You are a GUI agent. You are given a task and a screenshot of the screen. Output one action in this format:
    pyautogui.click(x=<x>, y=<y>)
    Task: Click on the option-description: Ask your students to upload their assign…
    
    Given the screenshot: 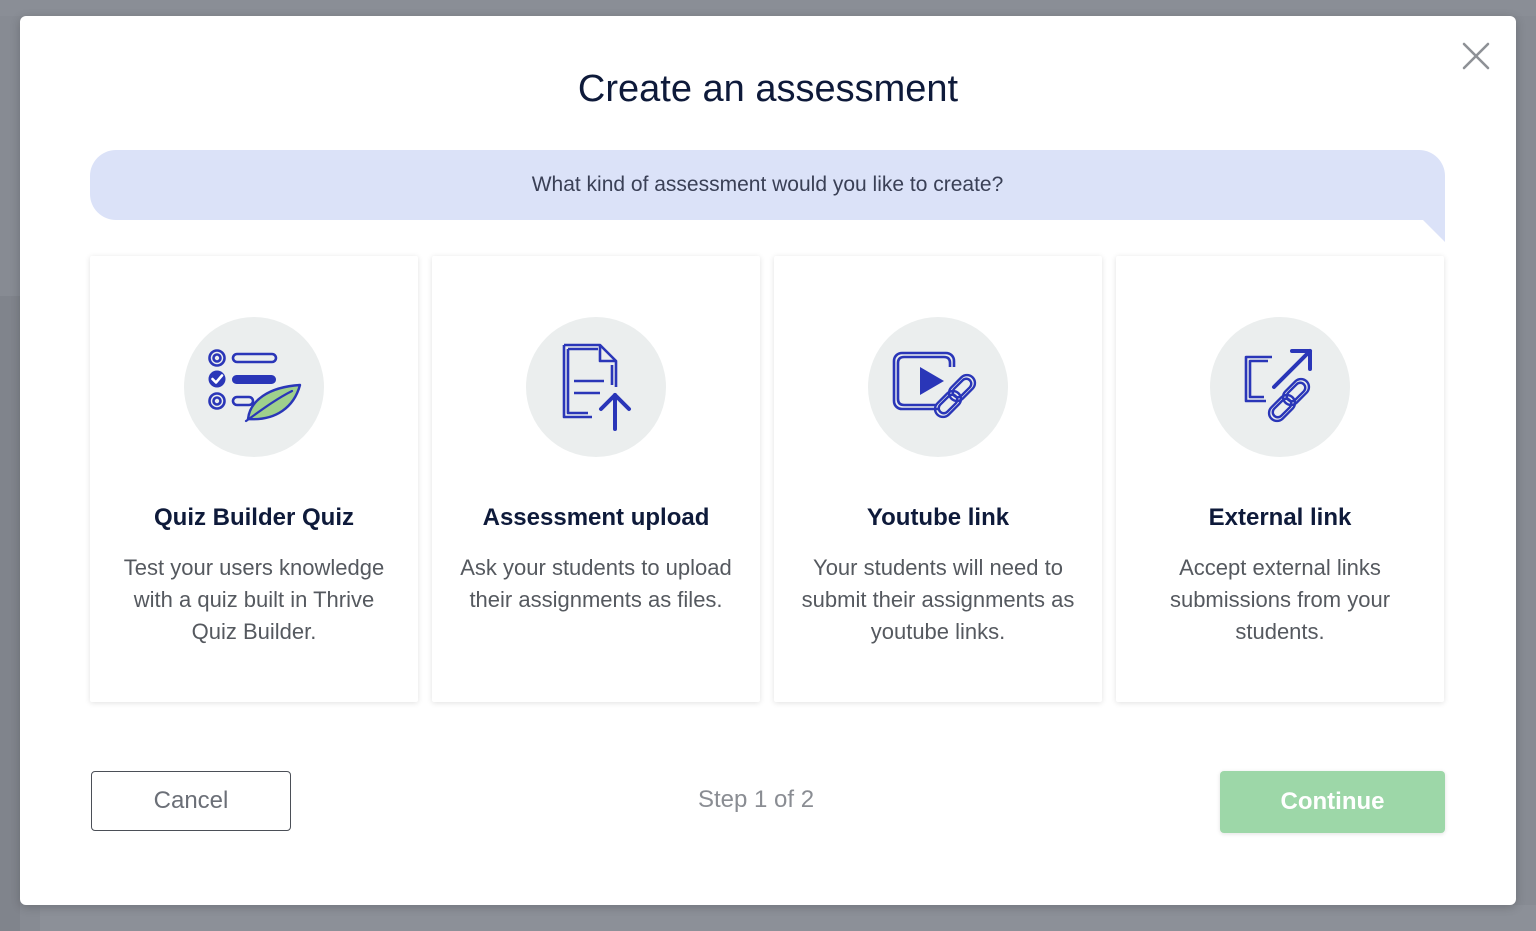 What is the action you would take?
    pyautogui.click(x=596, y=583)
    